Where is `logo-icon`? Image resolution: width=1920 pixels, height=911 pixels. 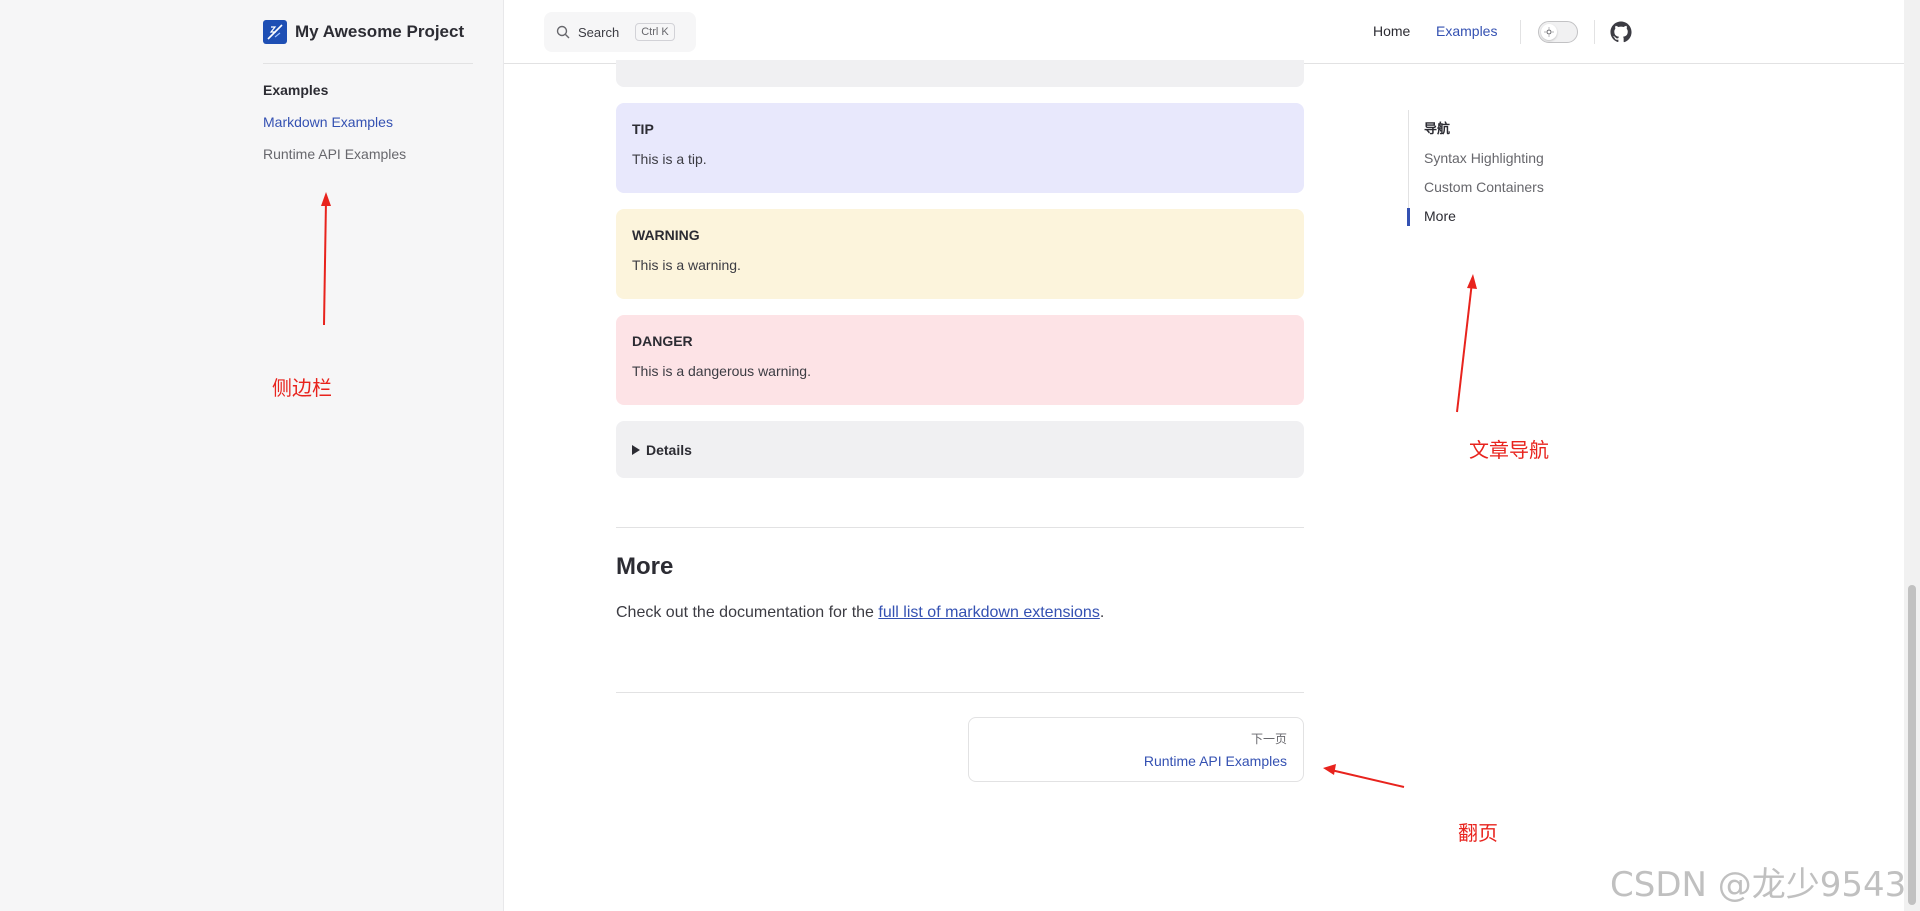 logo-icon is located at coordinates (275, 32).